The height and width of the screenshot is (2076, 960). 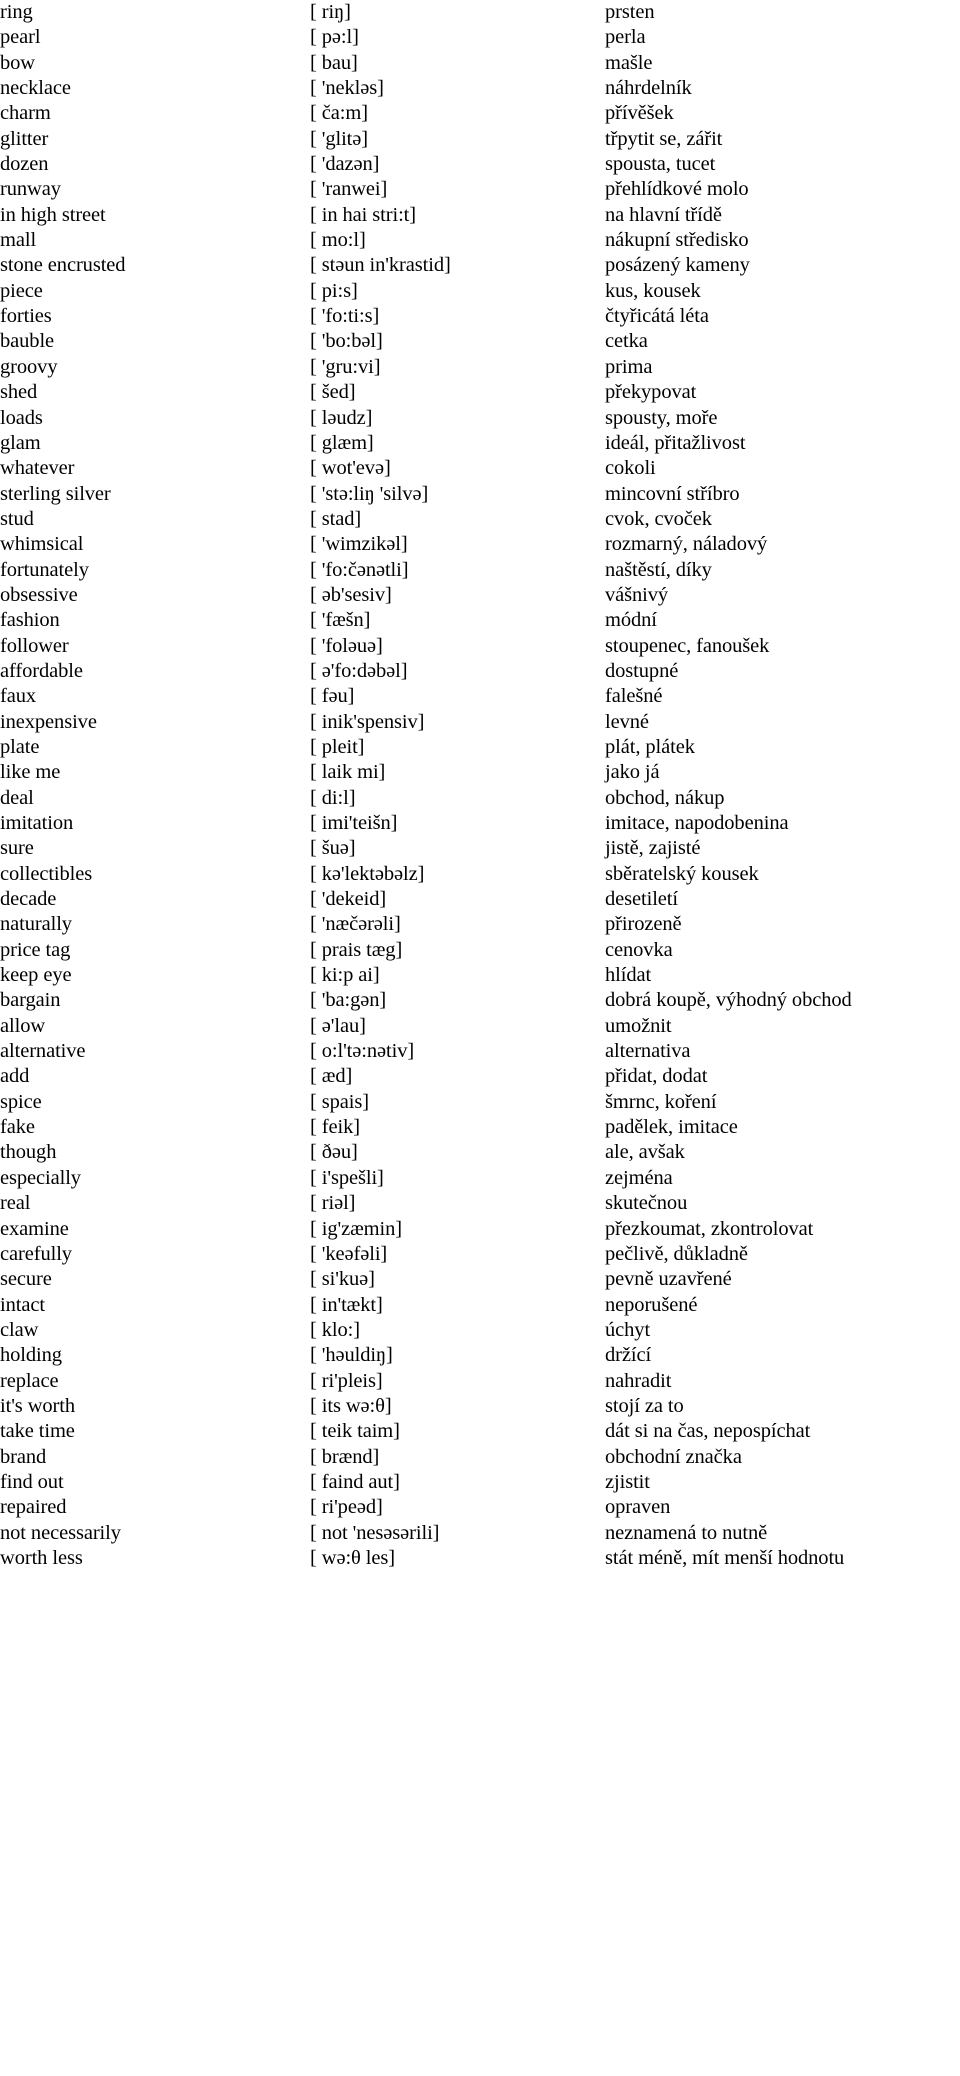 What do you see at coordinates (632, 772) in the screenshot?
I see `translation-cell: jako já` at bounding box center [632, 772].